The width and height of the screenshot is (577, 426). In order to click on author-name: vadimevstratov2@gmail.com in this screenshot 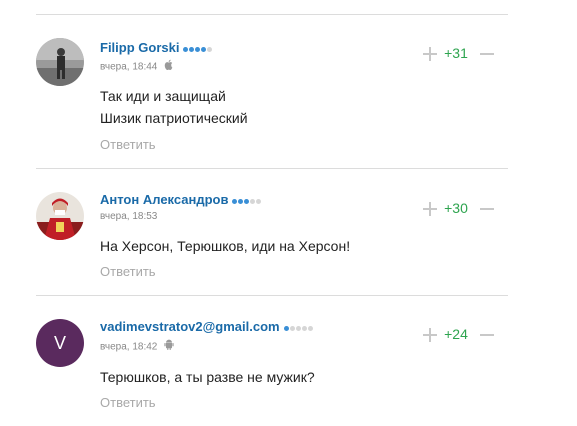, I will do `click(190, 326)`.